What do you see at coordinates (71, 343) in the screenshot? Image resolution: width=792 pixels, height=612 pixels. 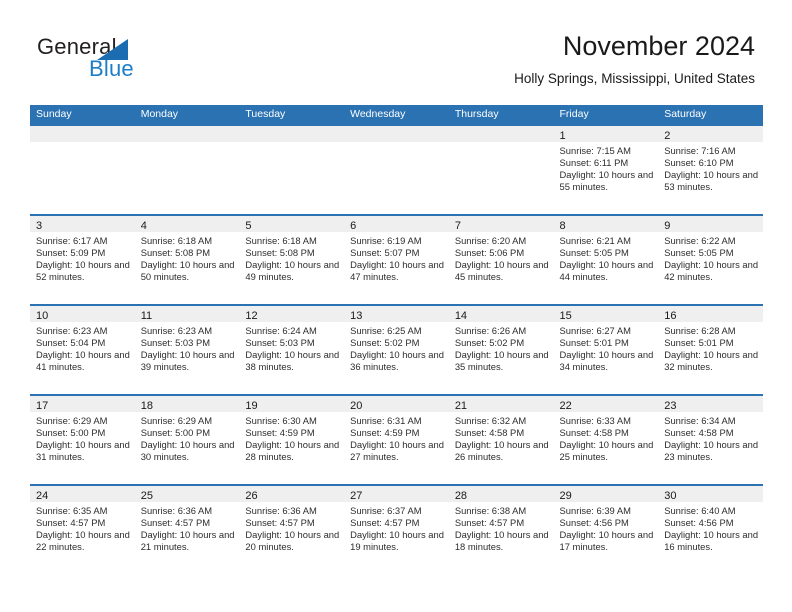 I see `sunset-text: Sunset: 5:04 PM` at bounding box center [71, 343].